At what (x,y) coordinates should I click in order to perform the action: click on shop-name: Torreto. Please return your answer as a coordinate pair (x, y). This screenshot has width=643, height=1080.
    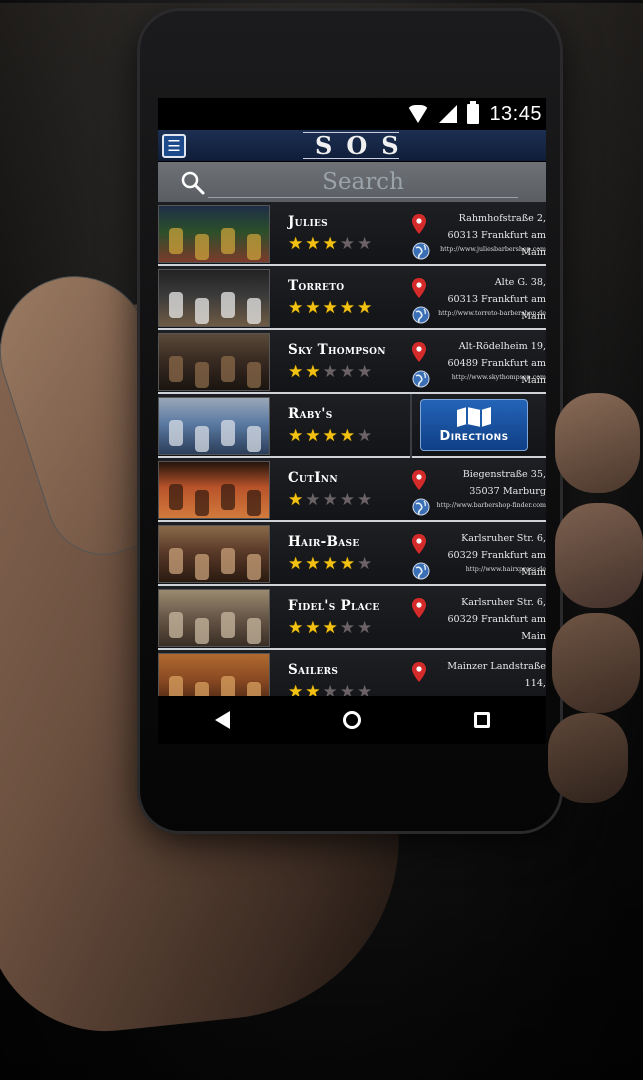
    Looking at the image, I should click on (349, 286).